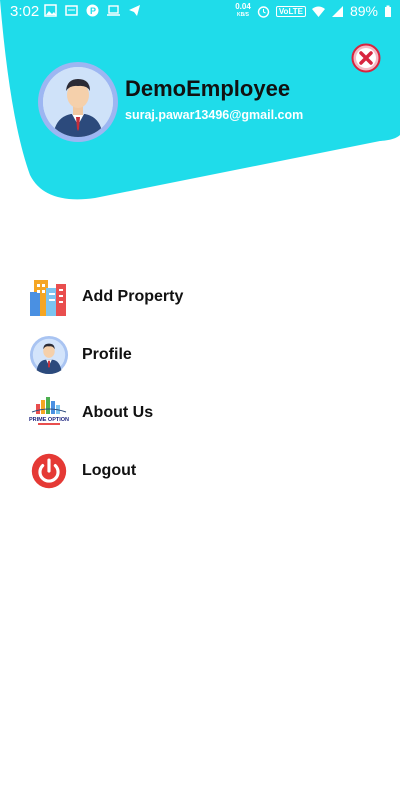  I want to click on company-logo-icon: PRIME OPTION, so click(49, 413).